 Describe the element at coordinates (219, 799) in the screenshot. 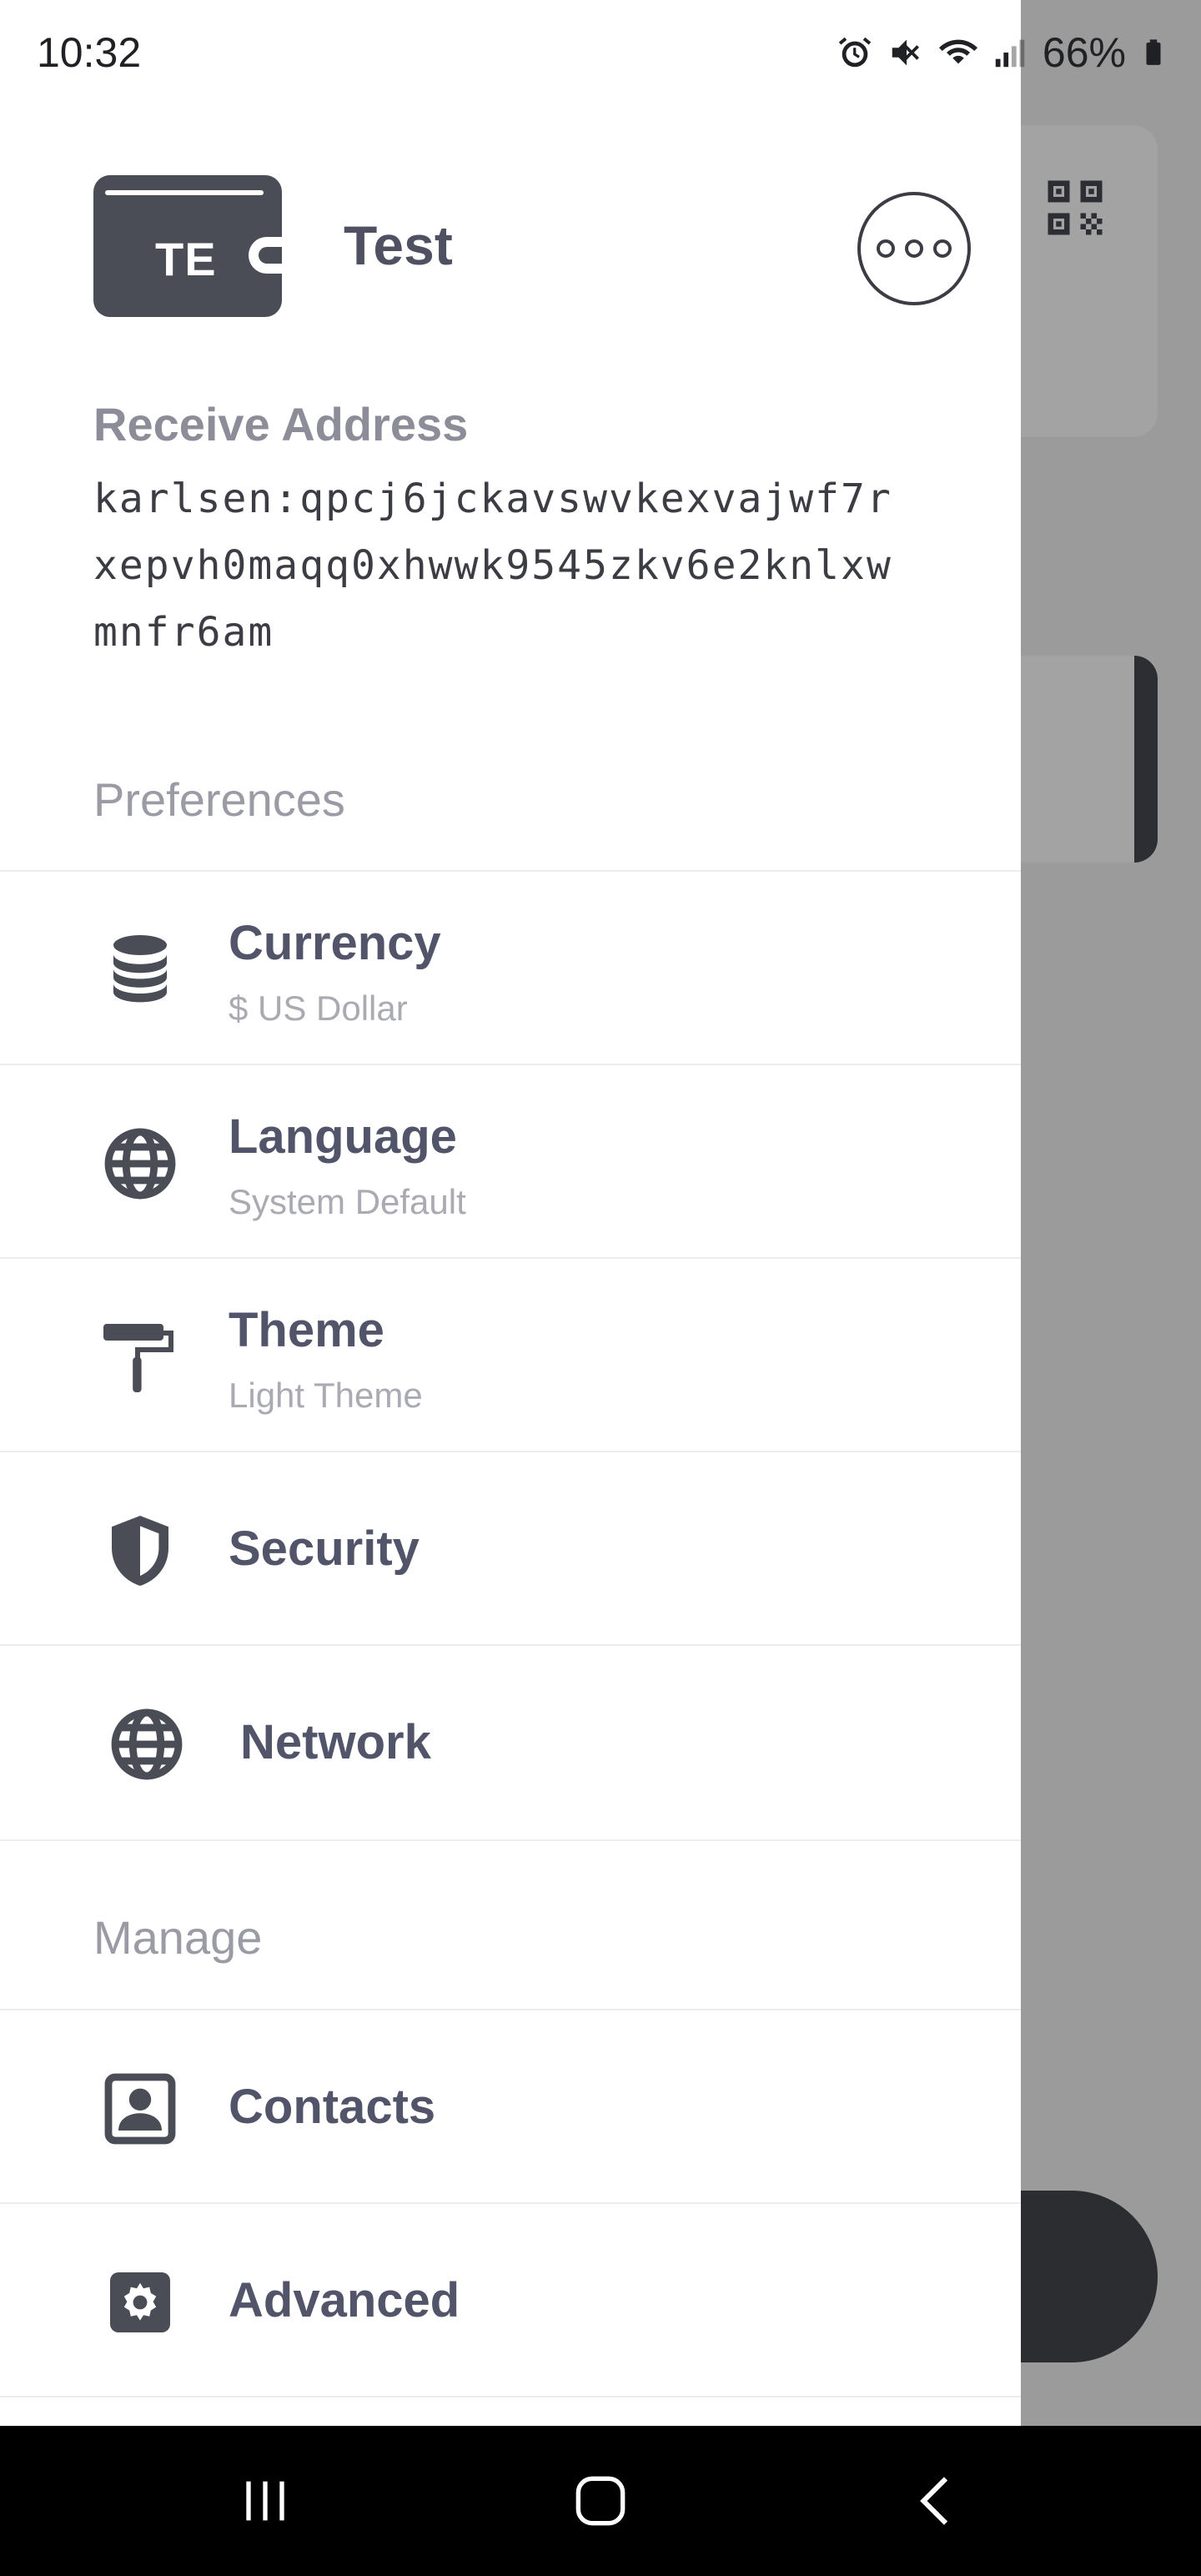

I see `preferences-header: Preferences` at that location.